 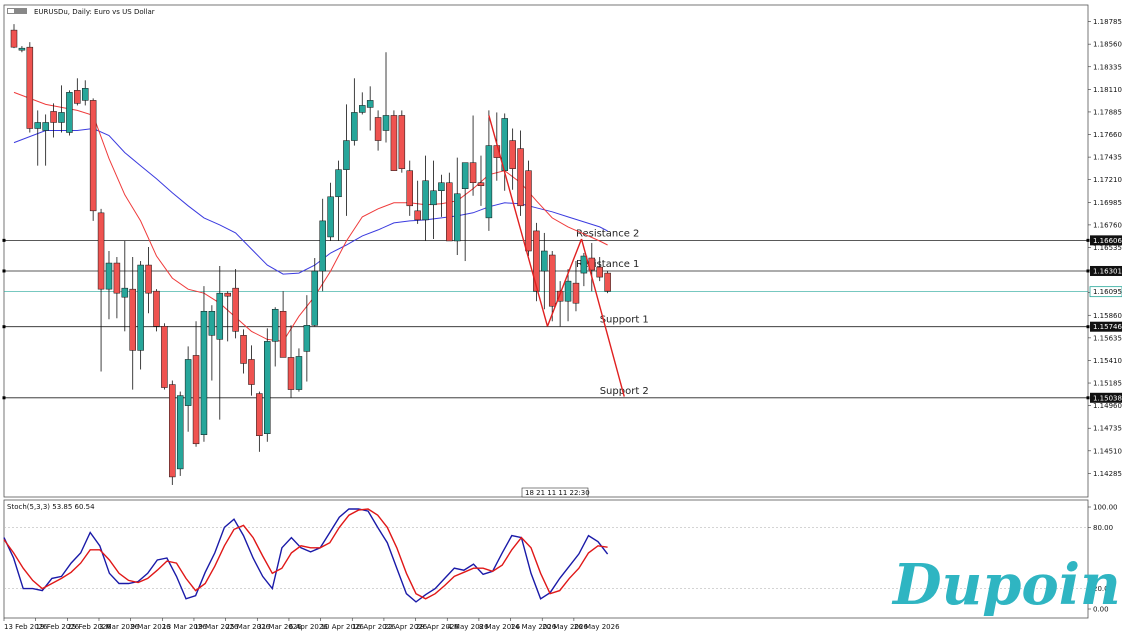 What do you see at coordinates (94, 12) in the screenshot?
I see `symbol-title-text: EURUSDu, Daily: Euro vs US Dollar` at bounding box center [94, 12].